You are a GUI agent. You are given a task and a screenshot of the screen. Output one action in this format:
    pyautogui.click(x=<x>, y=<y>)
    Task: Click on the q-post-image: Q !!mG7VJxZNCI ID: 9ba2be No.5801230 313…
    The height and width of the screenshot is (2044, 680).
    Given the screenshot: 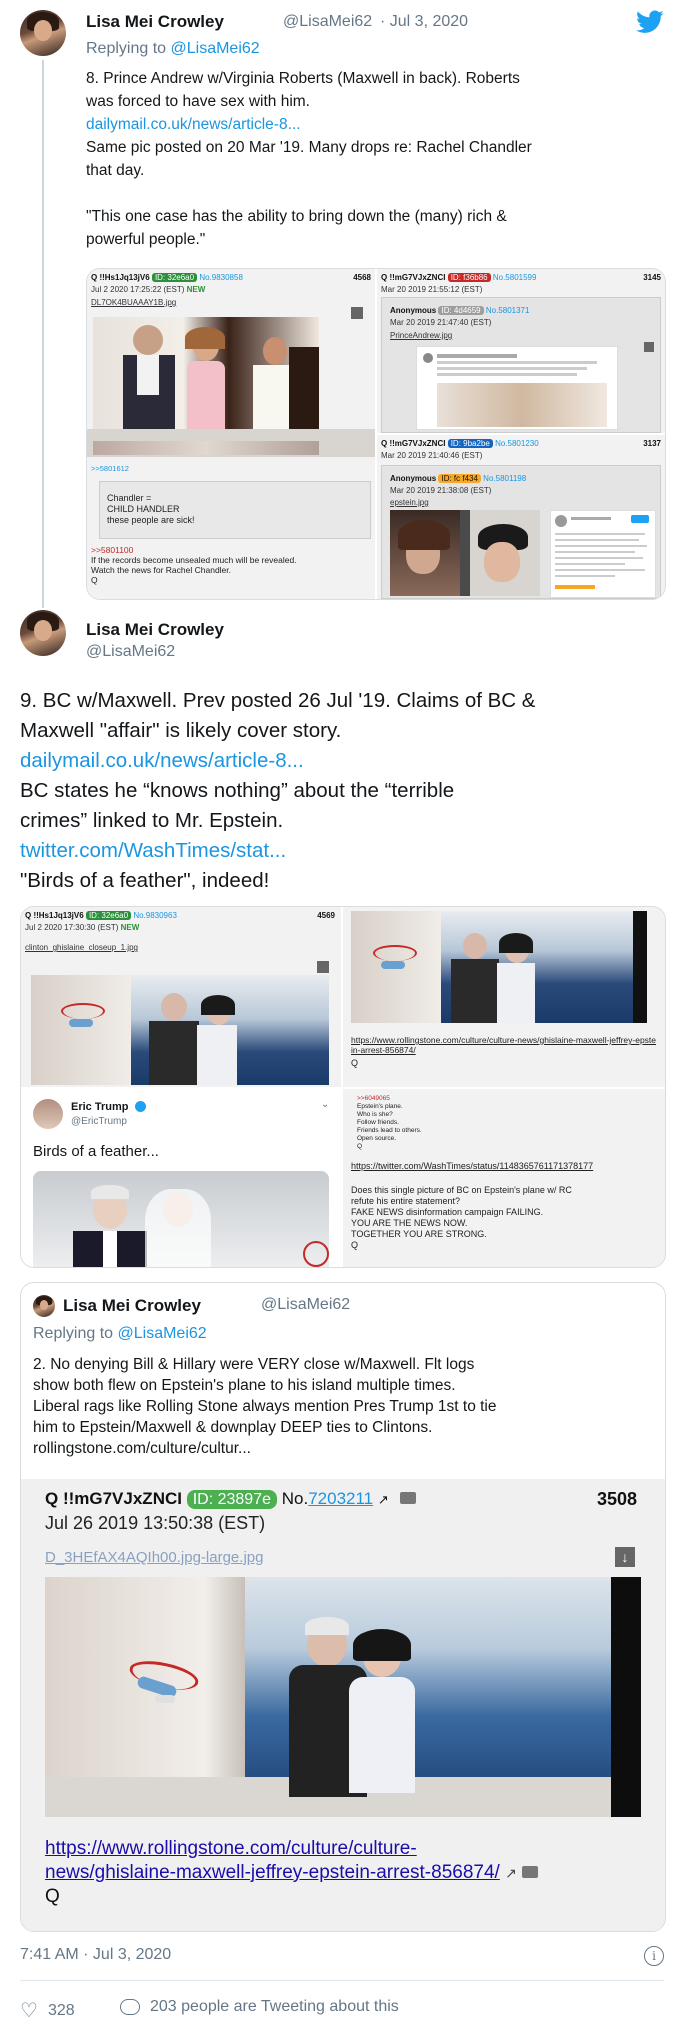 What is the action you would take?
    pyautogui.click(x=521, y=517)
    